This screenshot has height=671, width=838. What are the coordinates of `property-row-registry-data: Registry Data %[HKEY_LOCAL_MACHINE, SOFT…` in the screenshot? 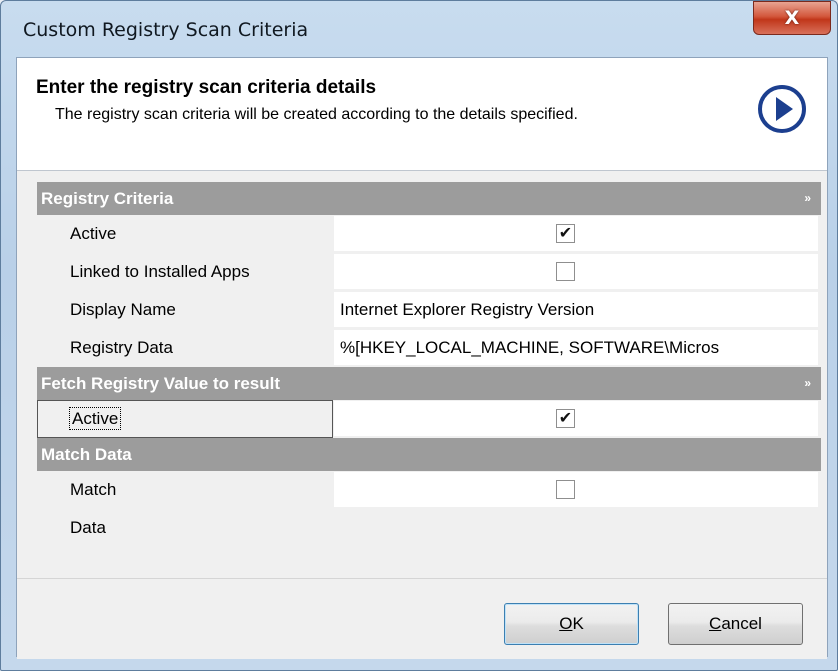 It's located at (429, 348).